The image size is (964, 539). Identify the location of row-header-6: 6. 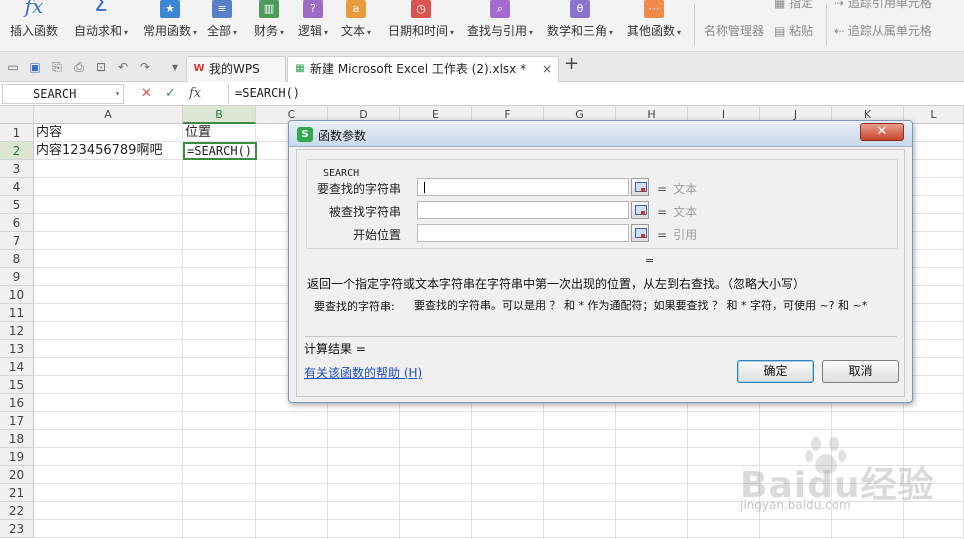
(17, 223).